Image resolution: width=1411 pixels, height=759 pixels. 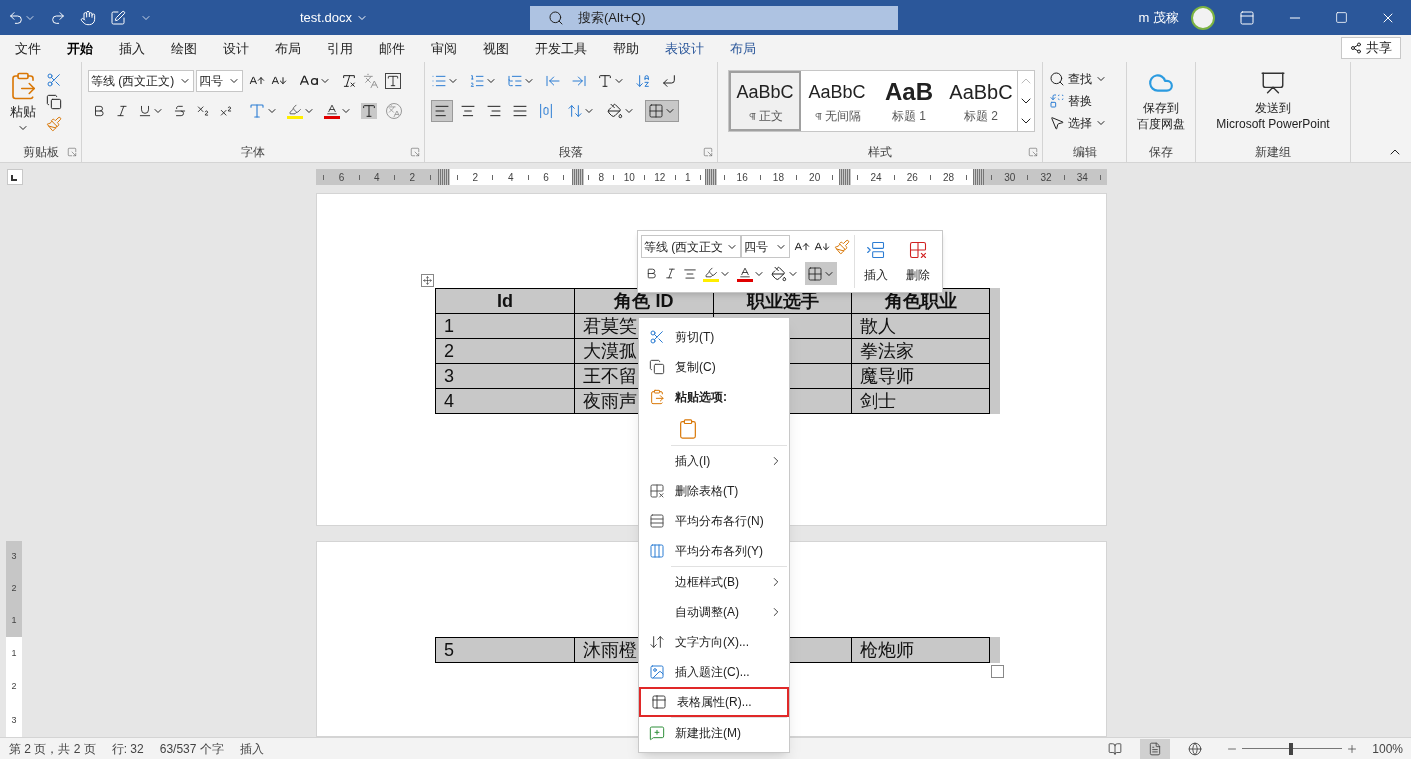 I want to click on bullets-icon, so click(x=439, y=81).